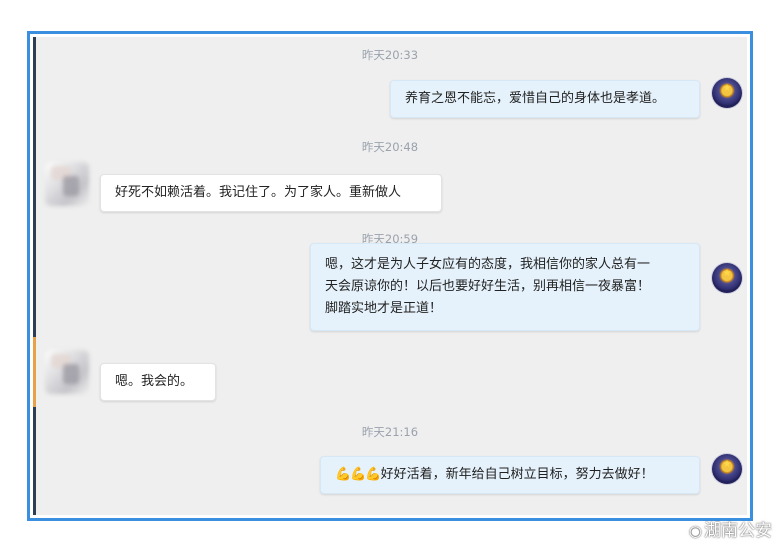 Image resolution: width=784 pixels, height=549 pixels. Describe the element at coordinates (154, 381) in the screenshot. I see `message-text: 嗯。我会的。` at that location.